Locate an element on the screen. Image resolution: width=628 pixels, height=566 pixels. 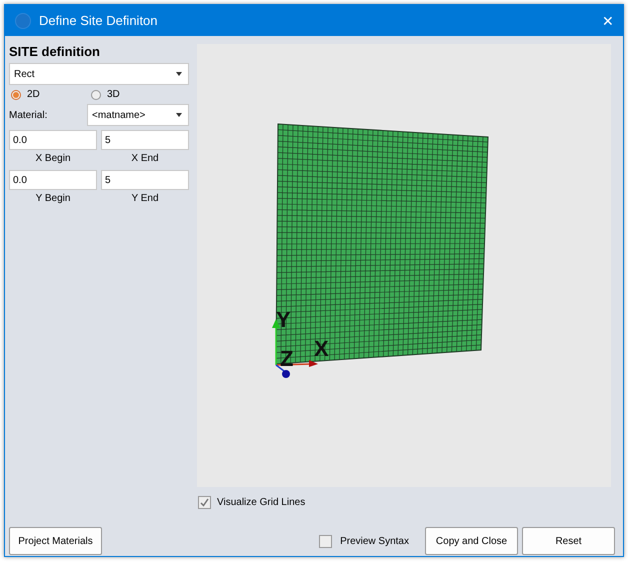
reset-button: Reset is located at coordinates (568, 541).